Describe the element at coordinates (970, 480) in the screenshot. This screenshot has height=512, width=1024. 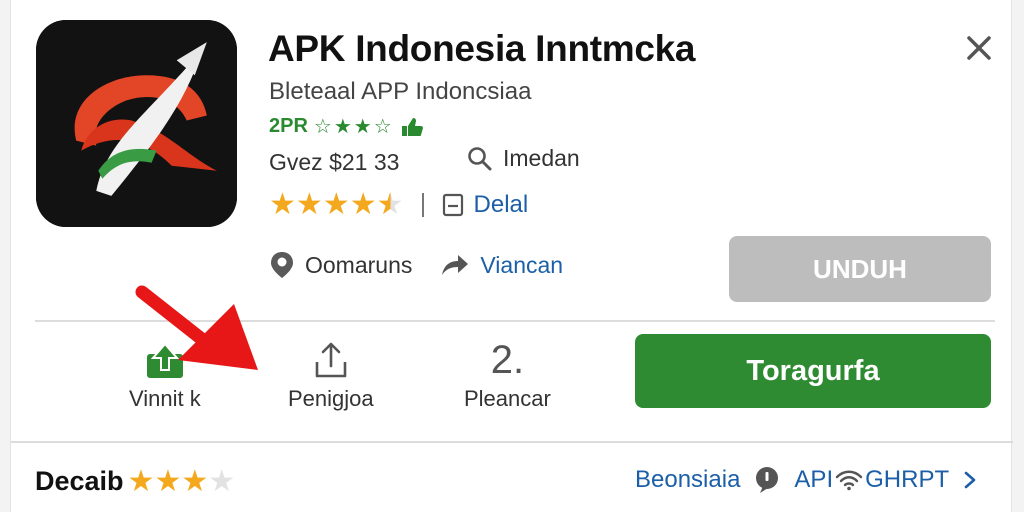
I see `chevron-right-icon` at that location.